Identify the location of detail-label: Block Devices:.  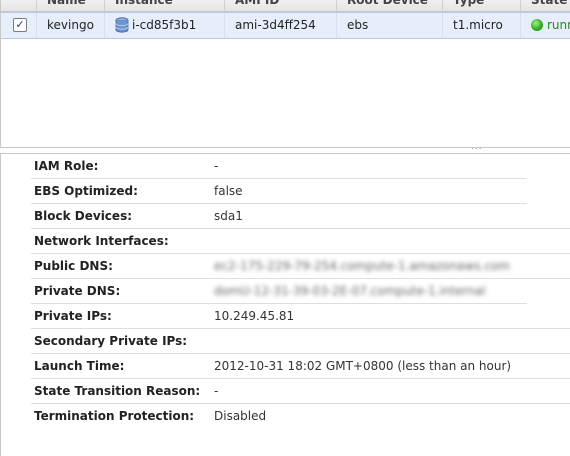
(83, 216).